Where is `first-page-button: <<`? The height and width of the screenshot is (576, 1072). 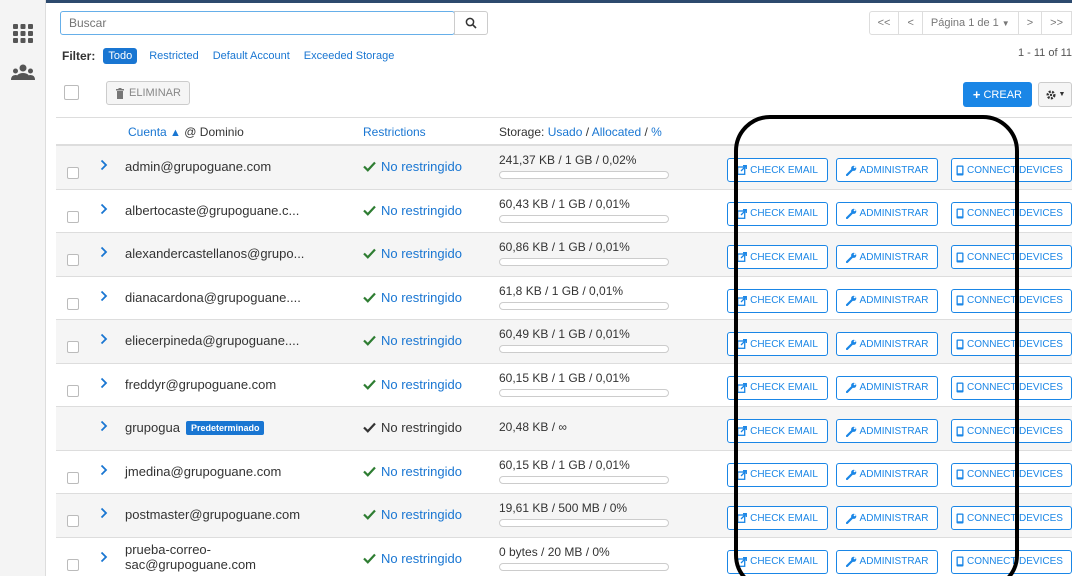
first-page-button: << is located at coordinates (884, 23).